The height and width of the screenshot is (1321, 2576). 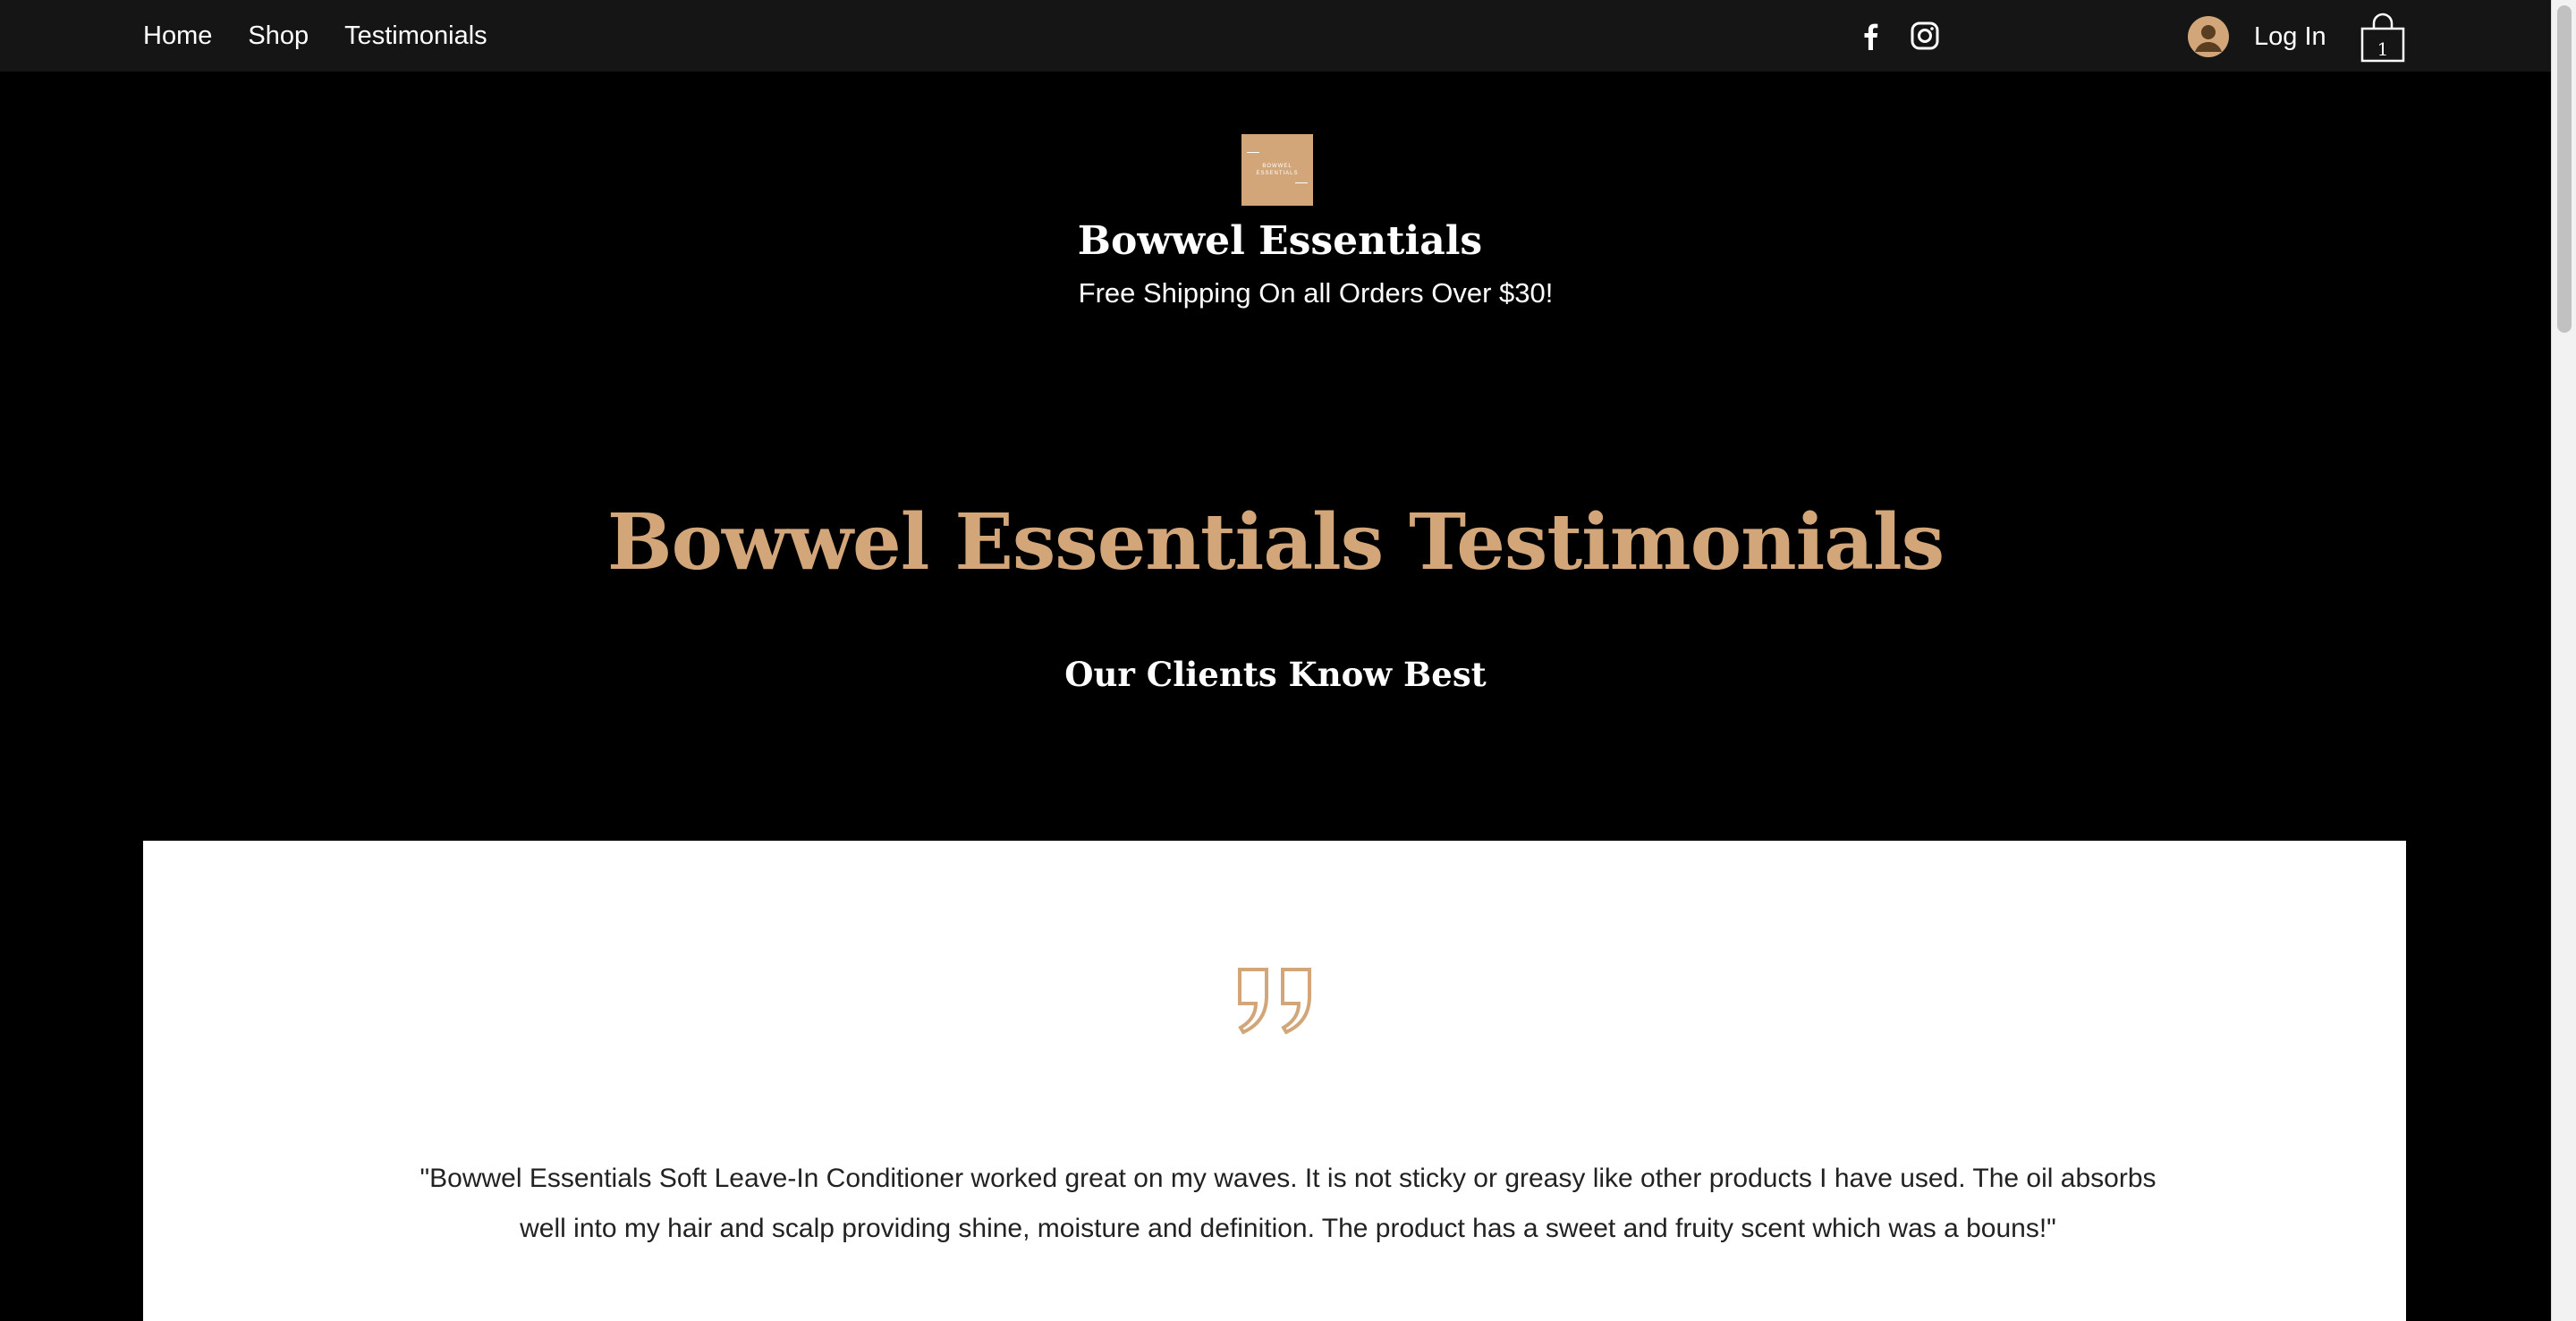 What do you see at coordinates (1275, 542) in the screenshot?
I see `page-title: Bowwel Essentials Testimonials` at bounding box center [1275, 542].